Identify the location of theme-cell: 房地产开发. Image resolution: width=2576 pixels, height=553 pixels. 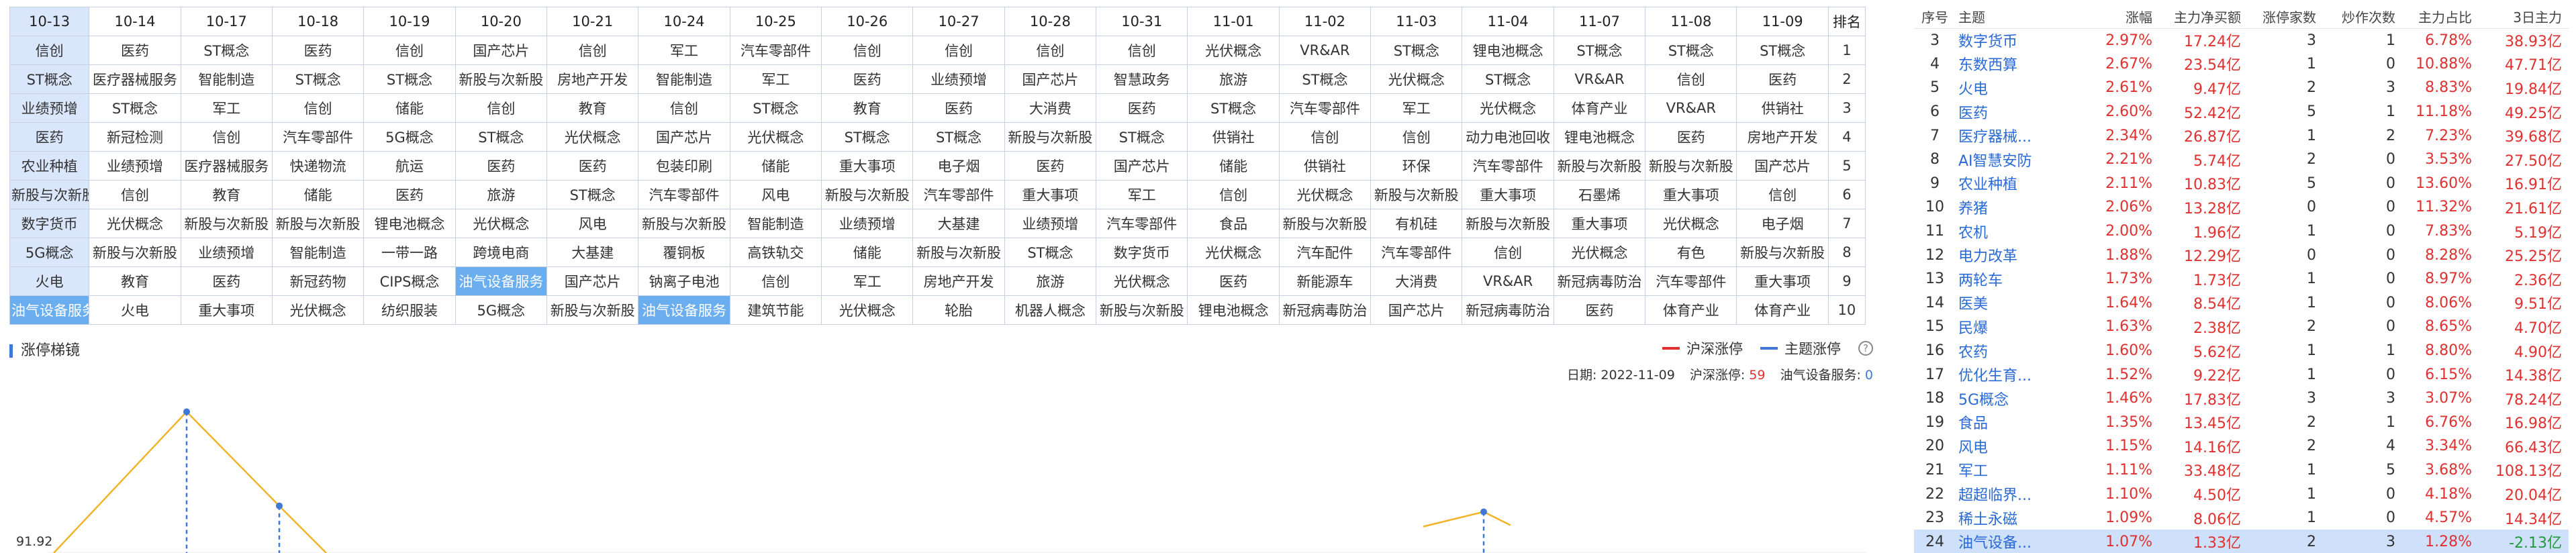
(592, 79).